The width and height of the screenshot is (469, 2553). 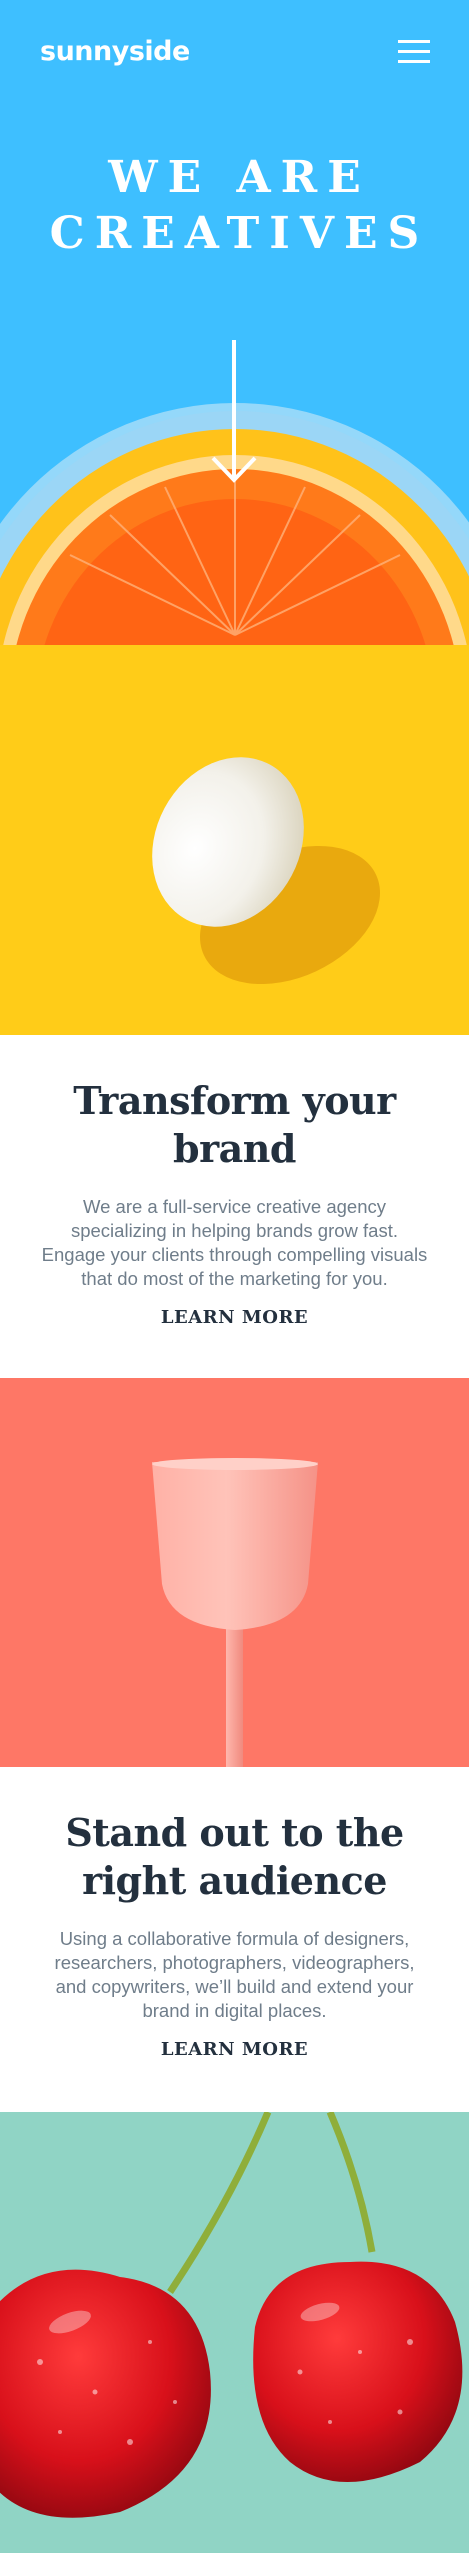 I want to click on transform-body-line: We are a full-service creative agency, so click(x=234, y=1206).